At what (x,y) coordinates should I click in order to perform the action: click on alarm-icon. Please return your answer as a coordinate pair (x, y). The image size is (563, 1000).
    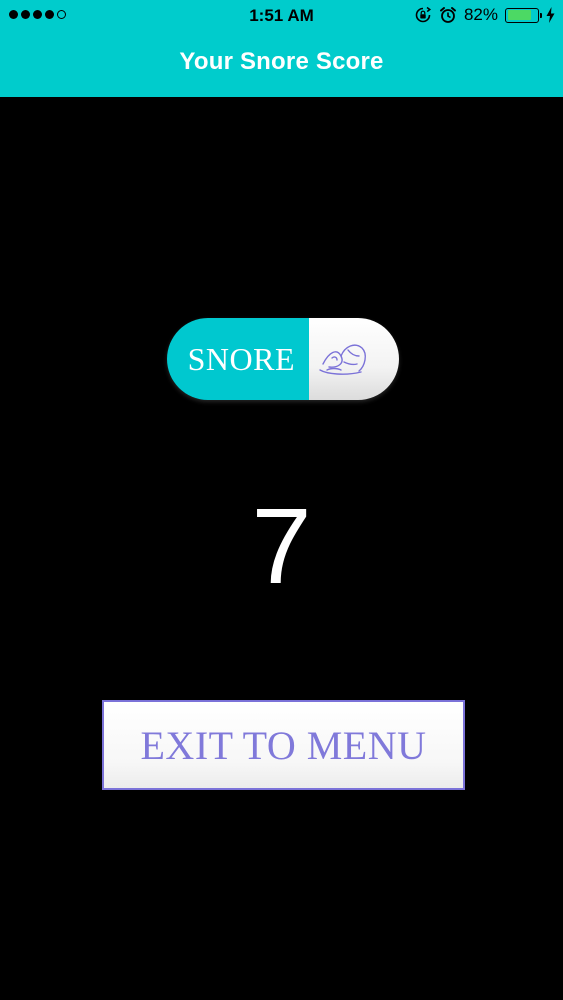
    Looking at the image, I should click on (448, 15).